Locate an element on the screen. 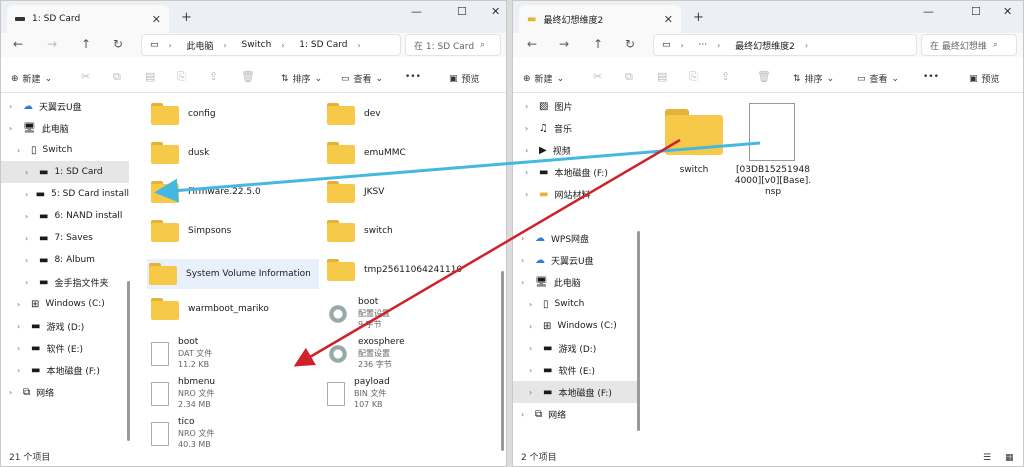 The image size is (1024, 467). sidebar-item: › ▬ 8: Album is located at coordinates (65, 260).